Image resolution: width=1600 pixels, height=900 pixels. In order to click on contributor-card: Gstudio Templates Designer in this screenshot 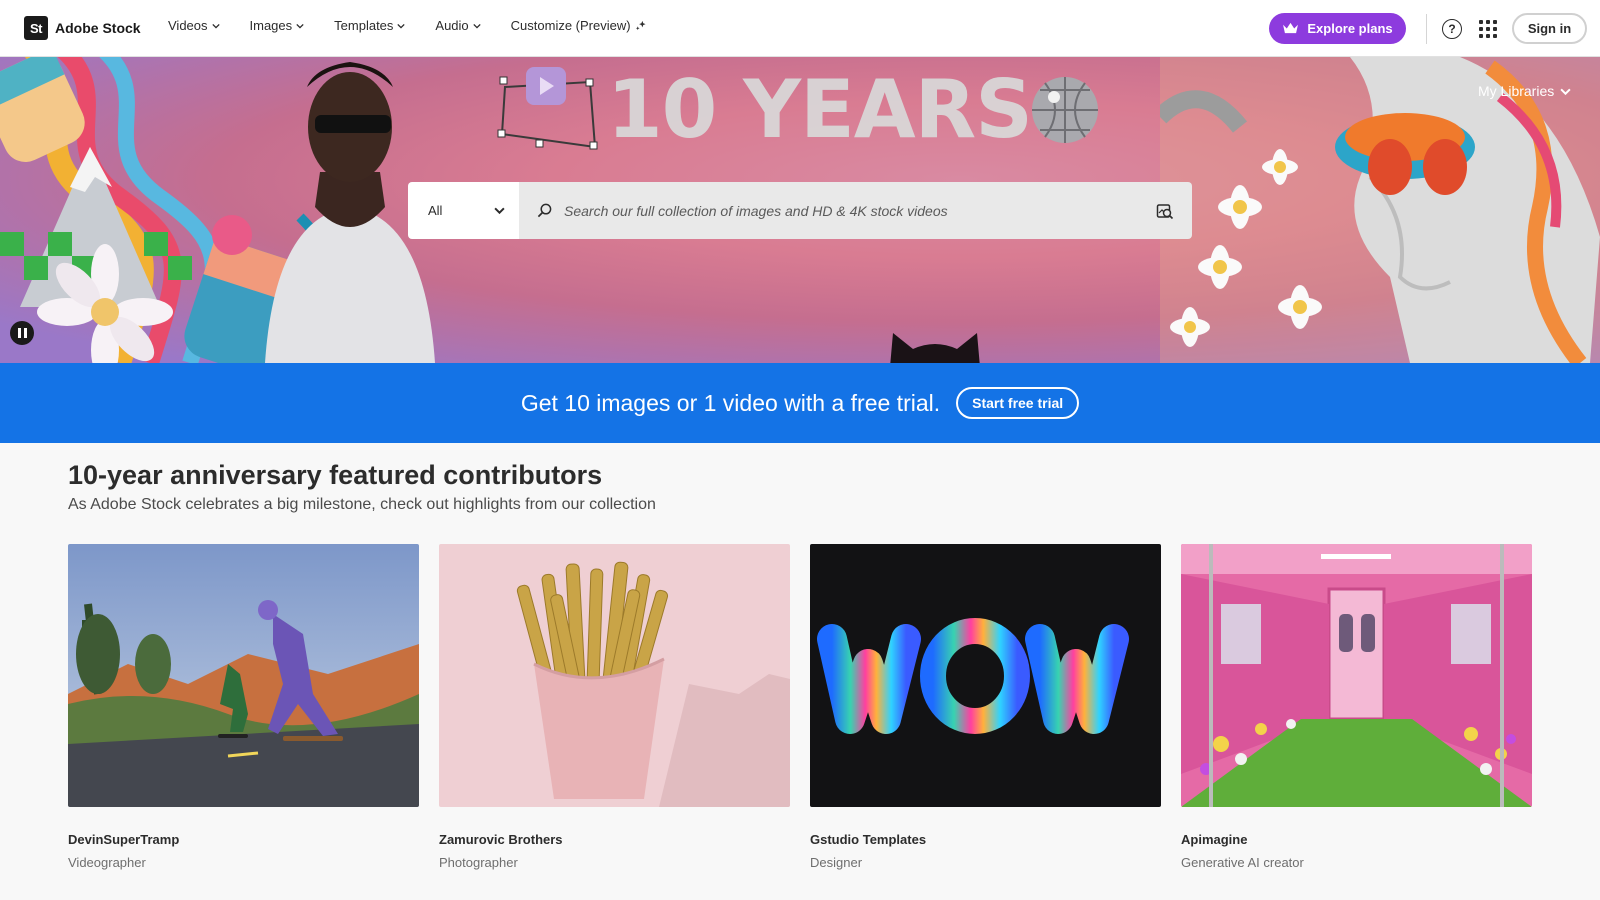, I will do `click(985, 707)`.